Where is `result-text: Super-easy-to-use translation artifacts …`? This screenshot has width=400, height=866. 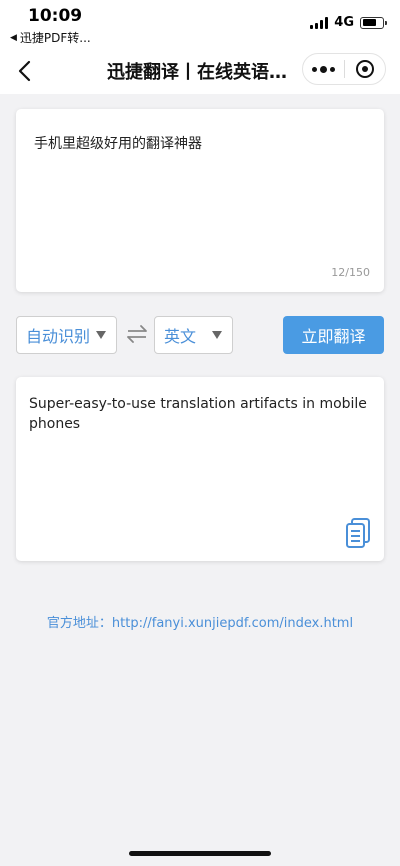
result-text: Super-easy-to-use translation artifacts … is located at coordinates (198, 414).